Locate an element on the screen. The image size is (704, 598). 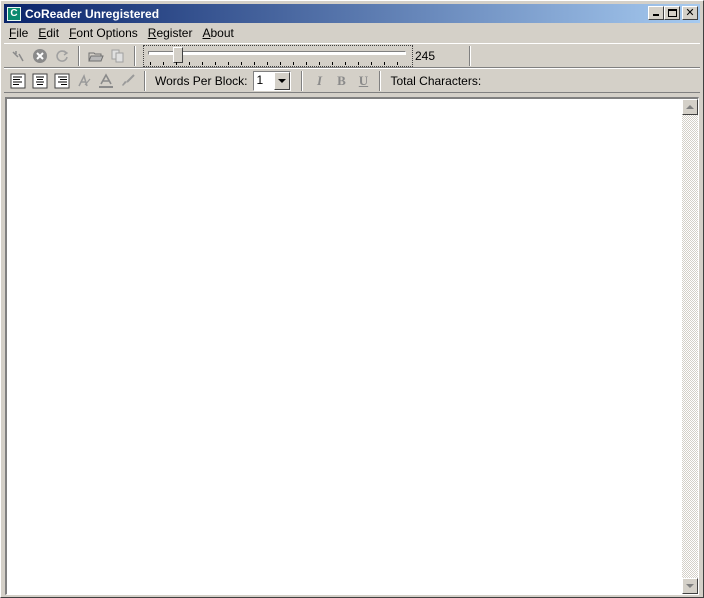
close-button: ✕ is located at coordinates (690, 13).